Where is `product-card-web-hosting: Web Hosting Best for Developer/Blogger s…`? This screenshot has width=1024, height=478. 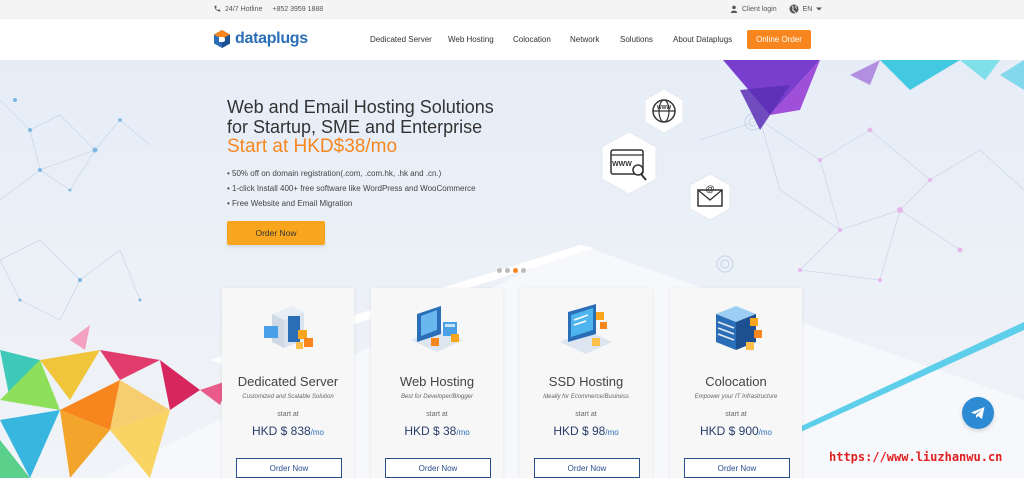
product-card-web-hosting: Web Hosting Best for Developer/Blogger s… is located at coordinates (437, 383).